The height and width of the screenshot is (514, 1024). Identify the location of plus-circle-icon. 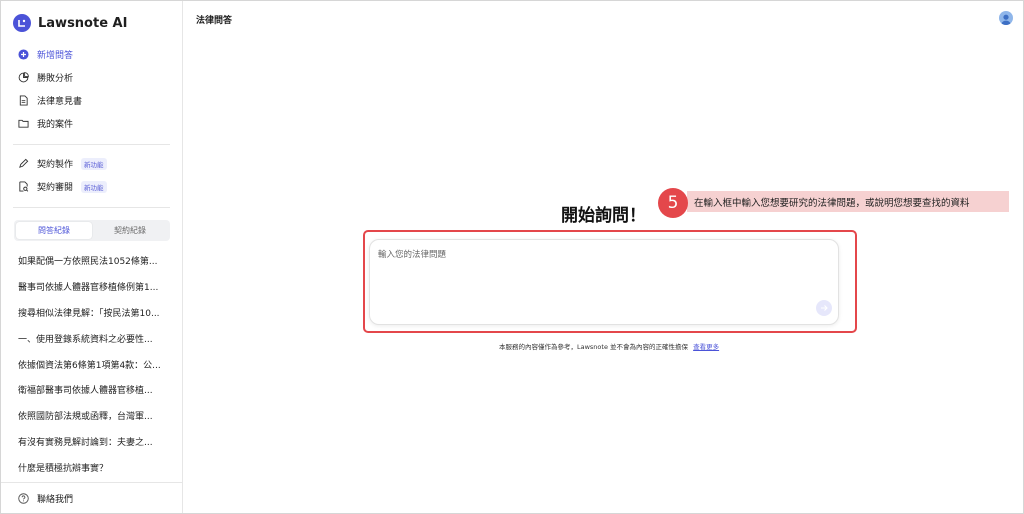
(23, 54).